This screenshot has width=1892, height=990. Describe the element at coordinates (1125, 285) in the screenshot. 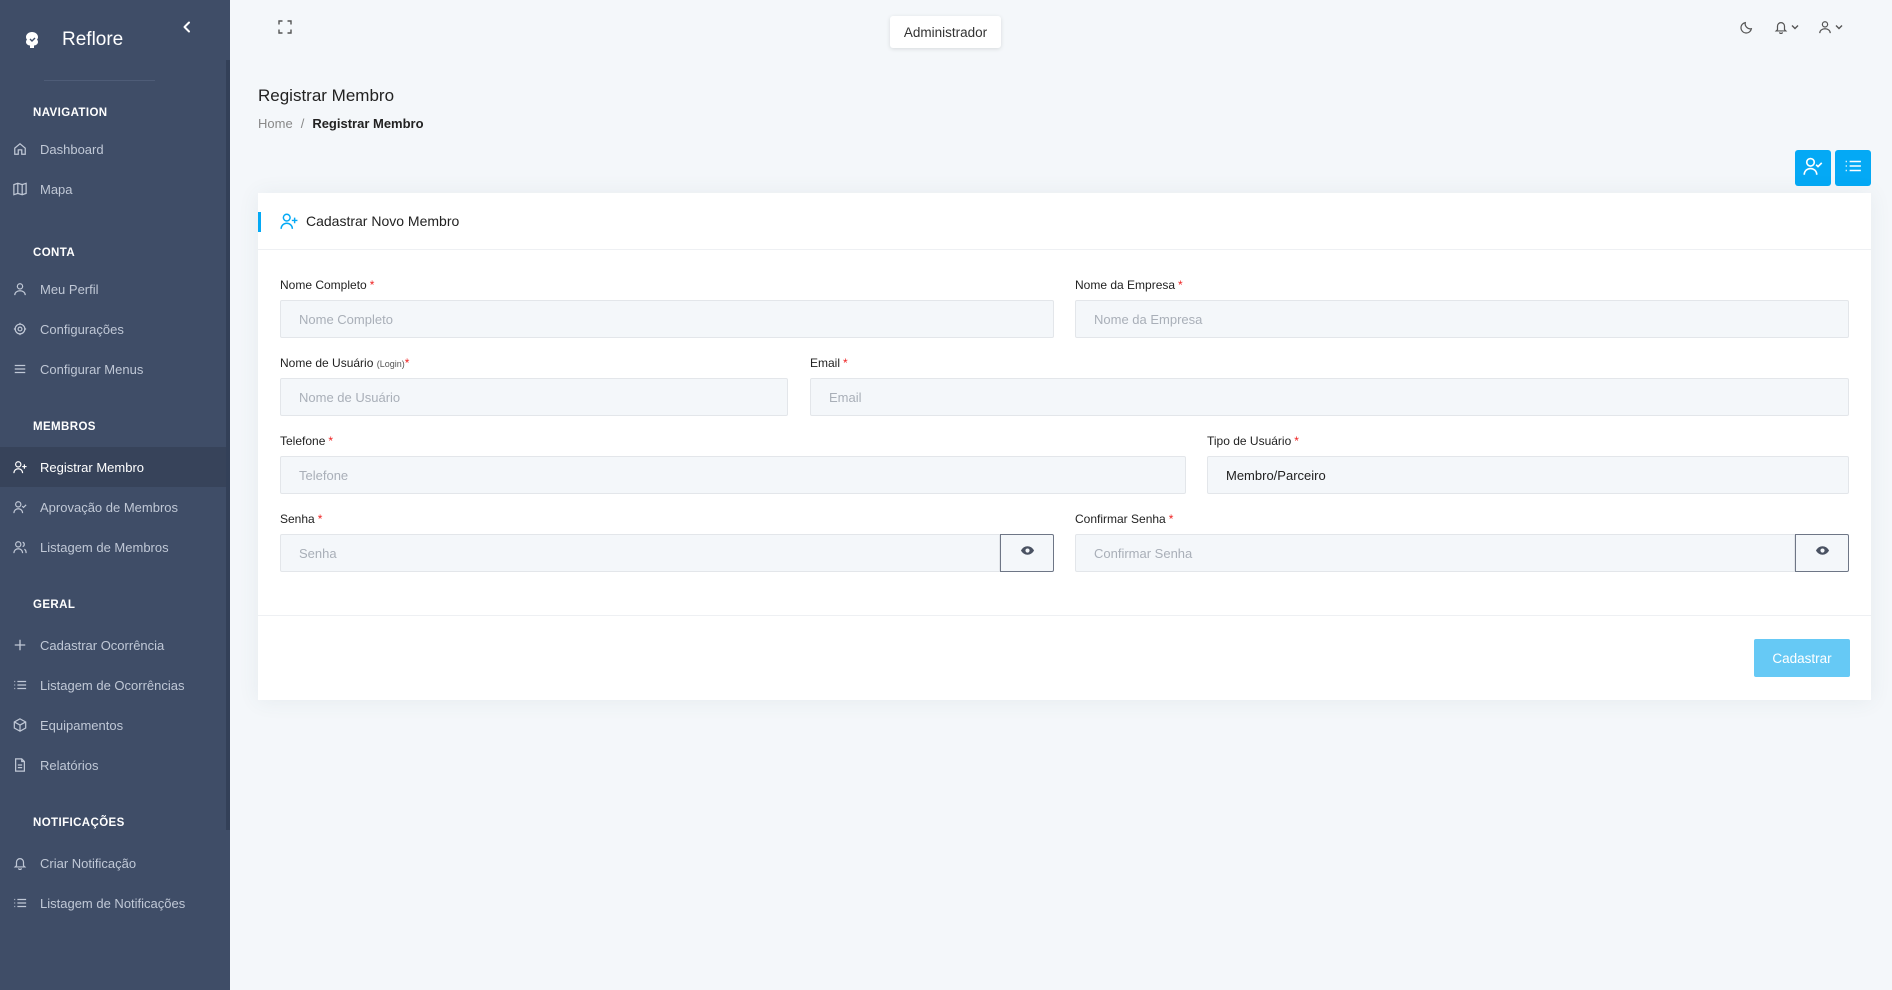

I see `label-text: Nome da Empresa` at that location.